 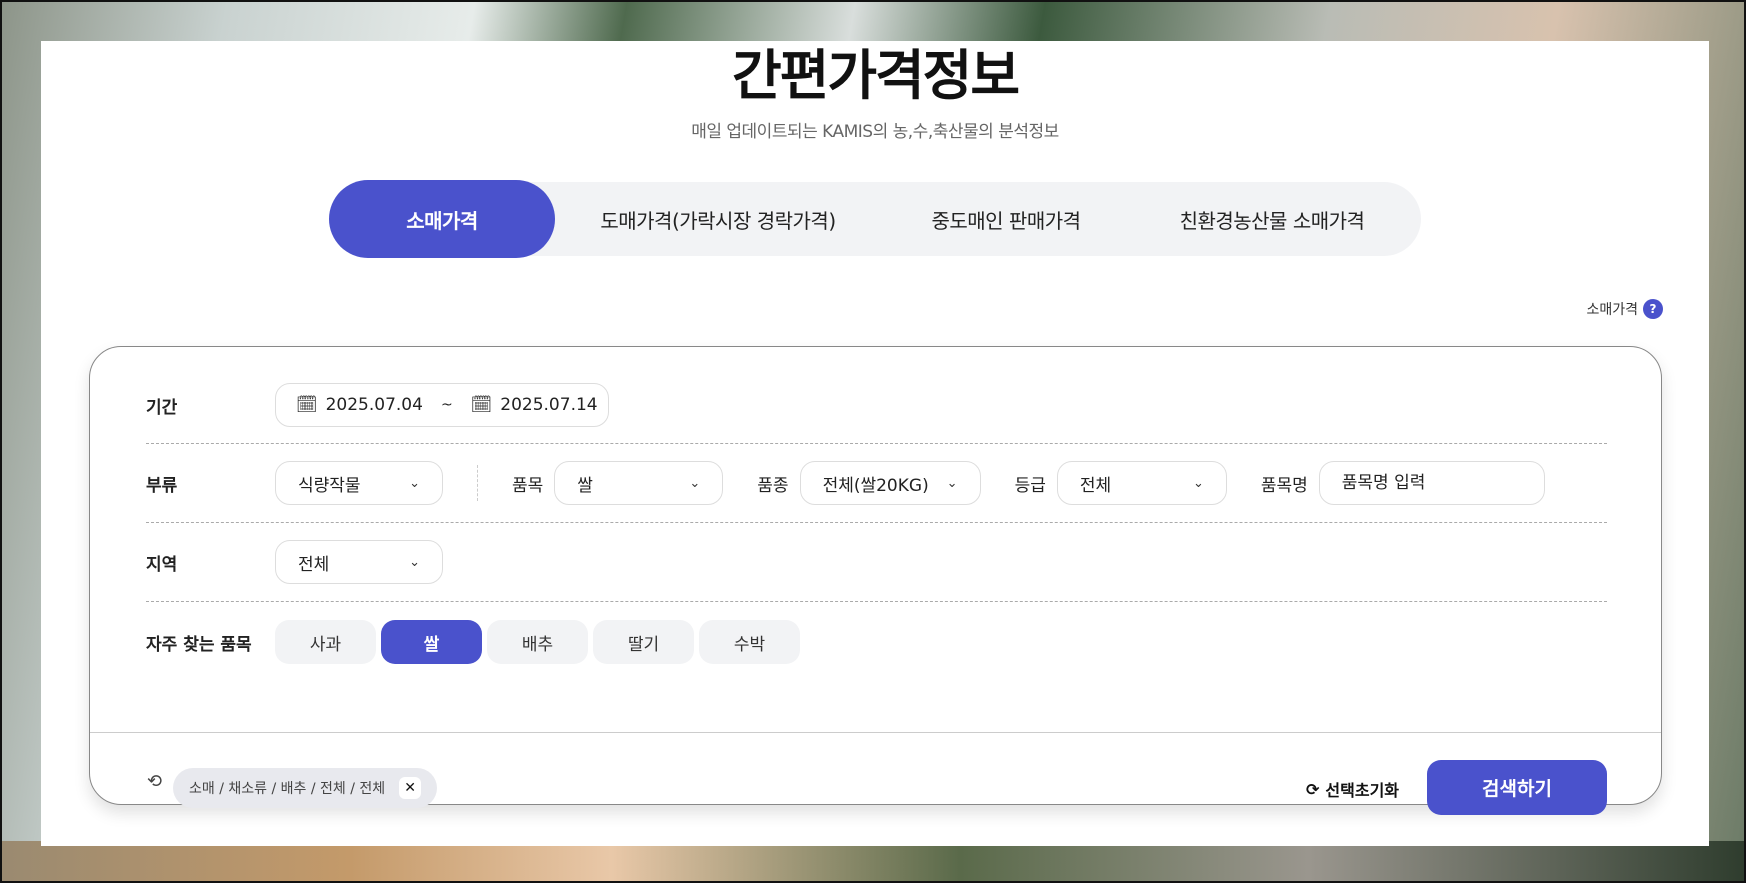 I want to click on background-image, so click(x=873, y=861).